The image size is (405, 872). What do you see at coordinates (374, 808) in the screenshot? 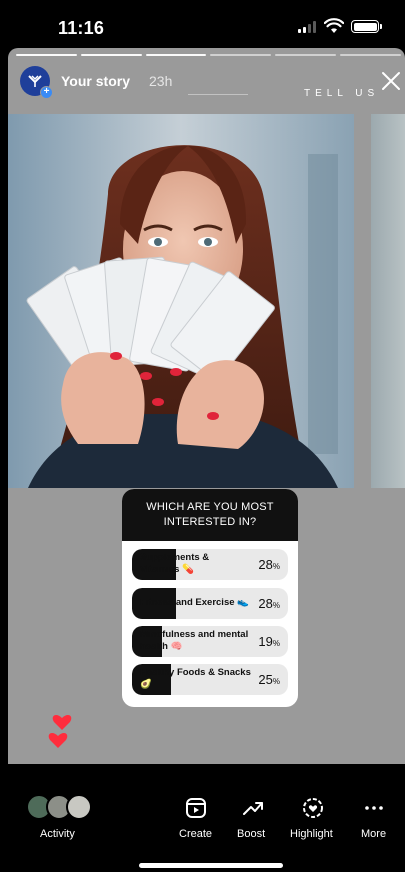
I see `more-icon` at bounding box center [374, 808].